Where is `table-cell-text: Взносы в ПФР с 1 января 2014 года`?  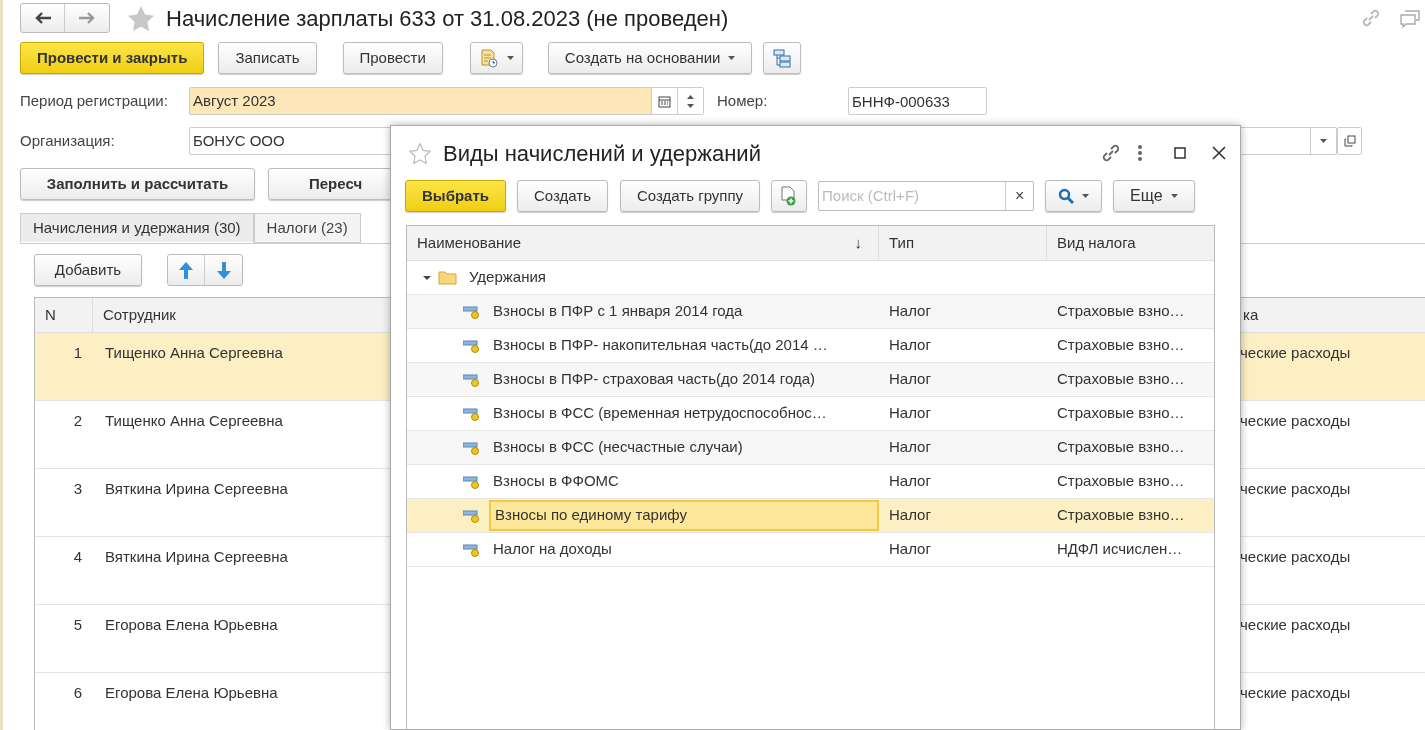
table-cell-text: Взносы в ПФР с 1 января 2014 года is located at coordinates (618, 311).